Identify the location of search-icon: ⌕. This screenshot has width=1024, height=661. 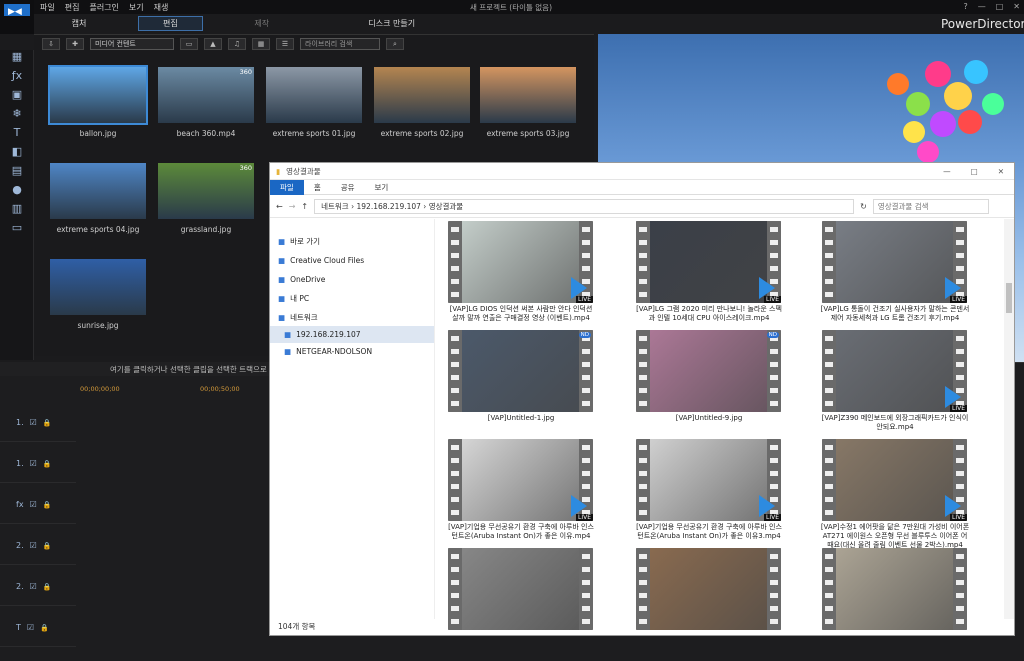
(395, 44).